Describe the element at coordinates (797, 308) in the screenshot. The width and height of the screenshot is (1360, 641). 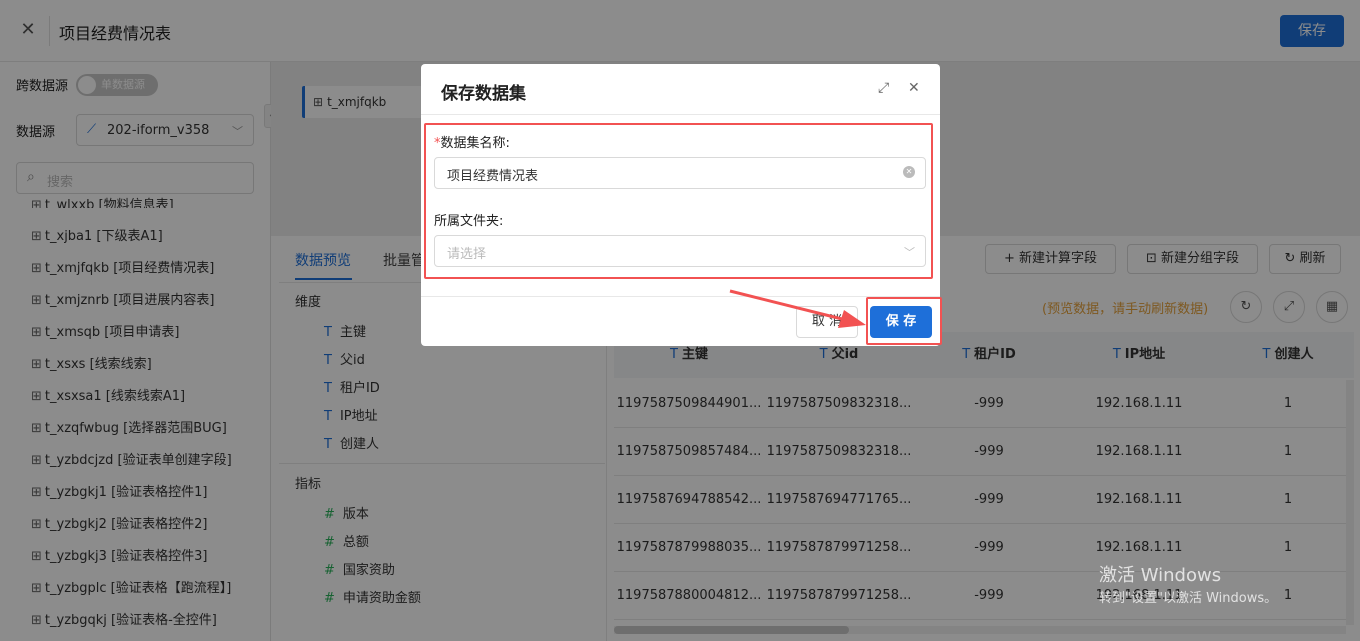
I see `annotation-arrow-icon` at that location.